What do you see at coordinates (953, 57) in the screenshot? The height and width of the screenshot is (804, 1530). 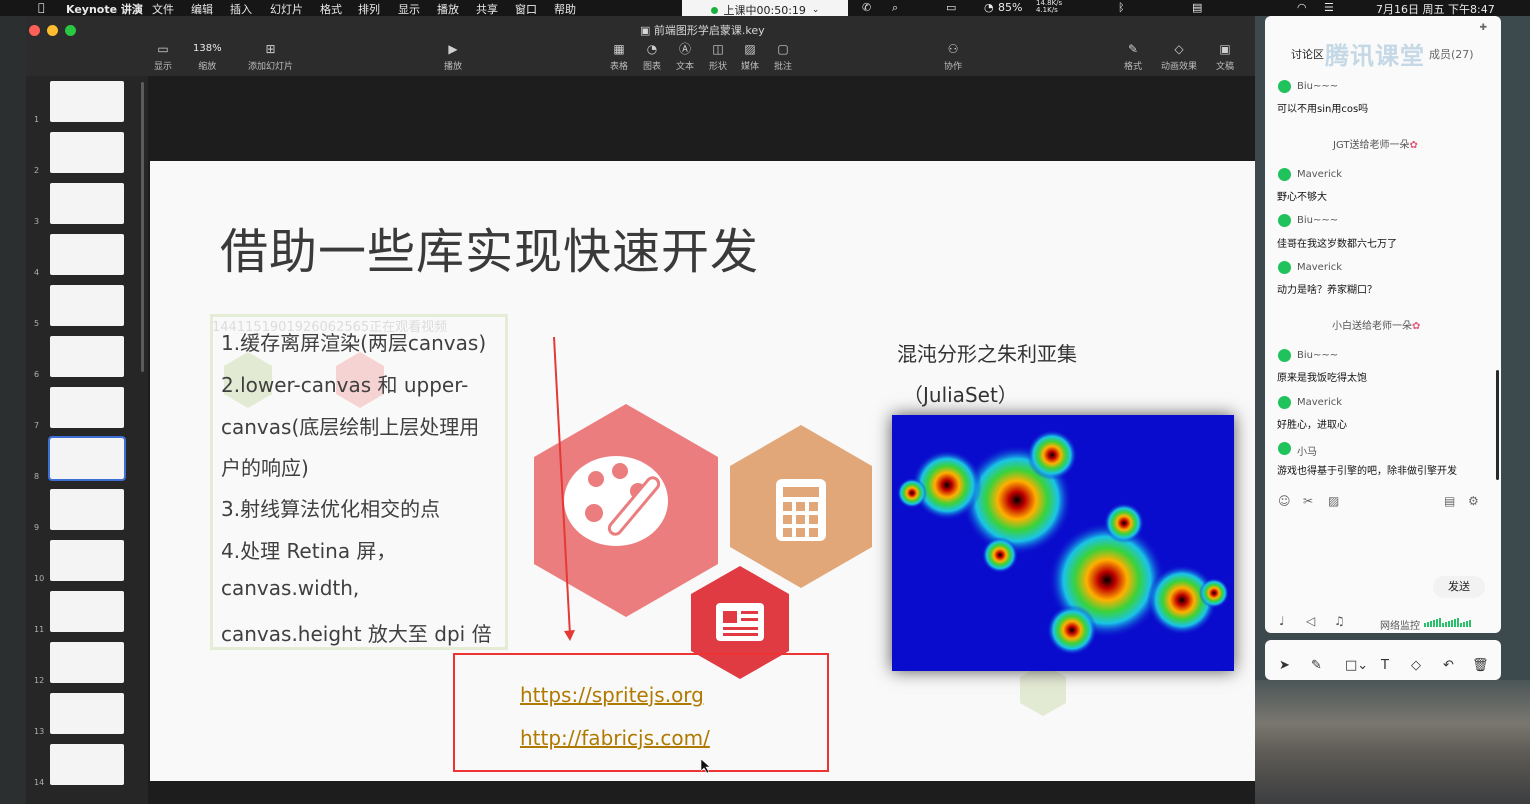 I see `collaborate-button: ⚇ 协作` at bounding box center [953, 57].